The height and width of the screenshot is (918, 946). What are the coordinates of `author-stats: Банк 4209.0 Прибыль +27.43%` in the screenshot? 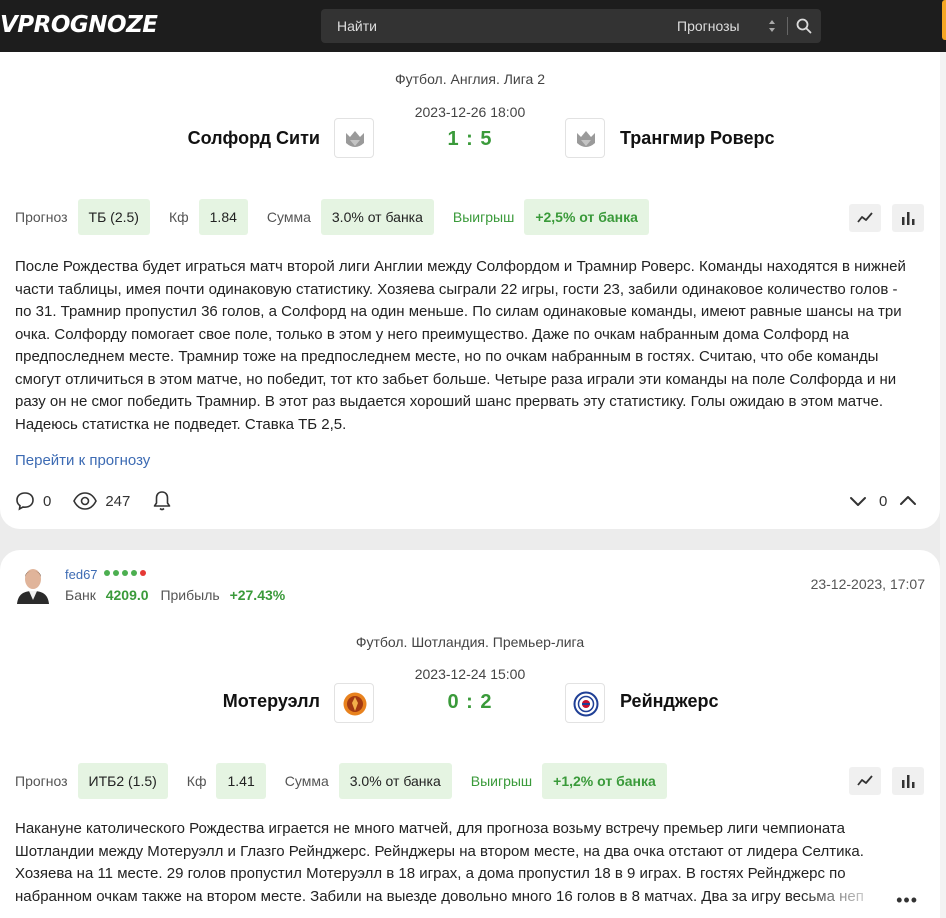 It's located at (175, 595).